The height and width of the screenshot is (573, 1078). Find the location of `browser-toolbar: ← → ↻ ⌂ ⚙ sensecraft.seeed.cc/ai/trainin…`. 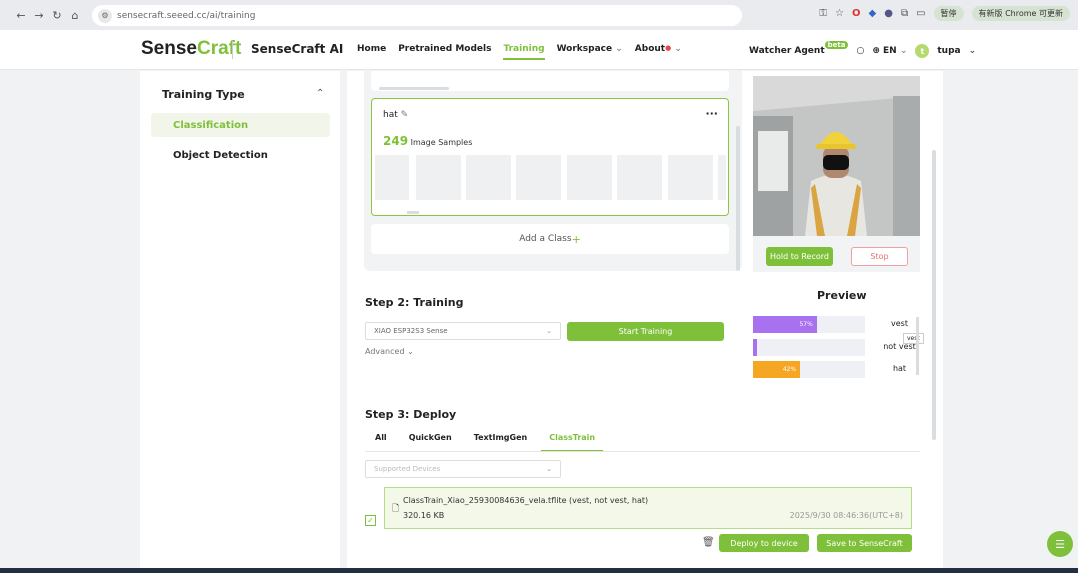

browser-toolbar: ← → ↻ ⌂ ⚙ sensecraft.seeed.cc/ai/trainin… is located at coordinates (539, 15).